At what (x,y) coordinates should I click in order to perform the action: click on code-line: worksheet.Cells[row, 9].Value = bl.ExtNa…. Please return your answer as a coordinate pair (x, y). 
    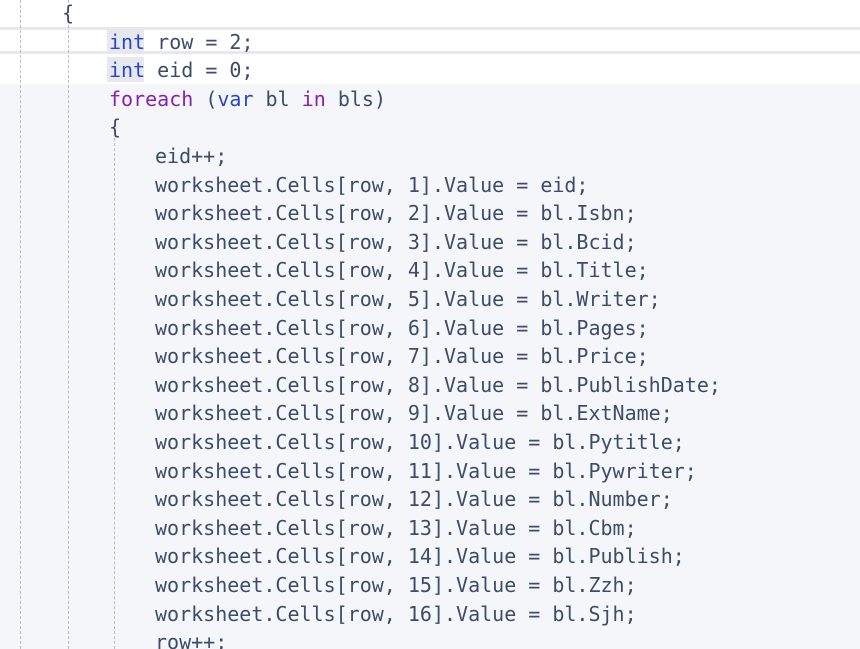
    Looking at the image, I should click on (414, 413).